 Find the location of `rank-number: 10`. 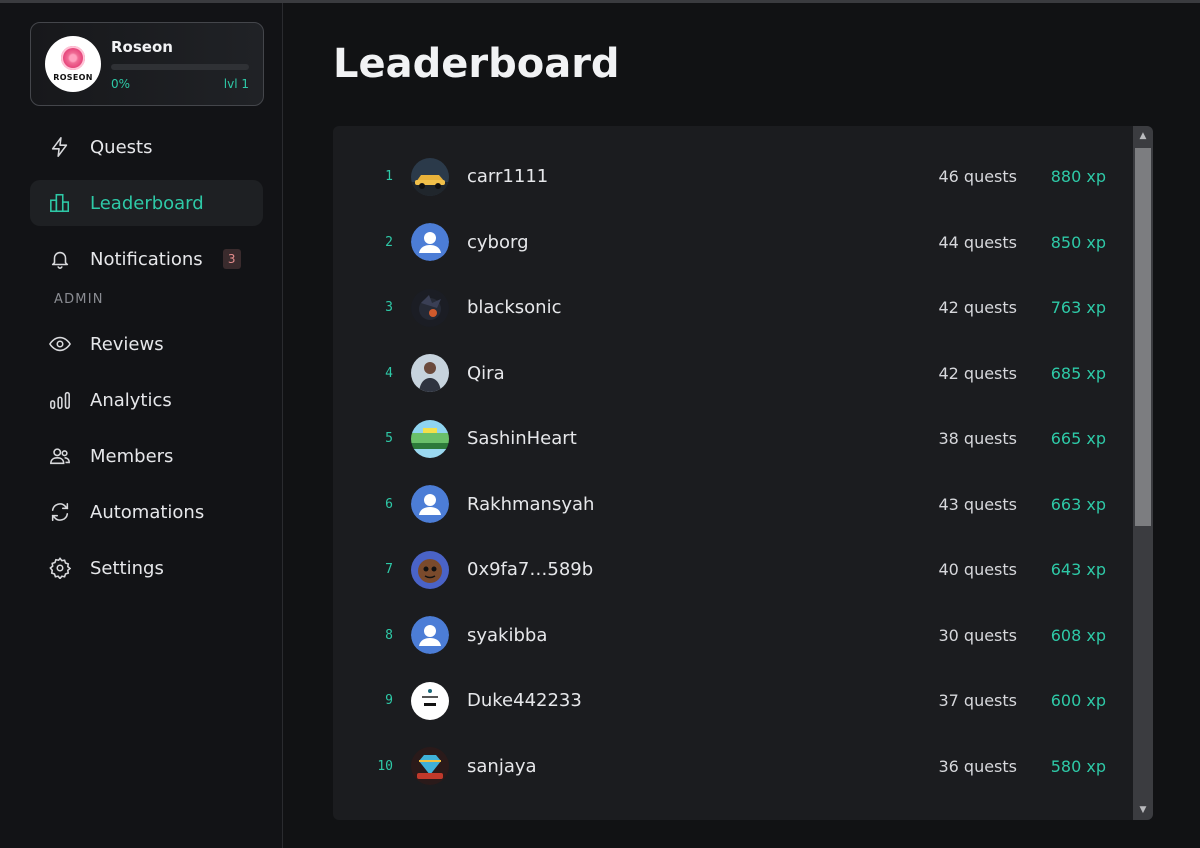

rank-number: 10 is located at coordinates (385, 766).